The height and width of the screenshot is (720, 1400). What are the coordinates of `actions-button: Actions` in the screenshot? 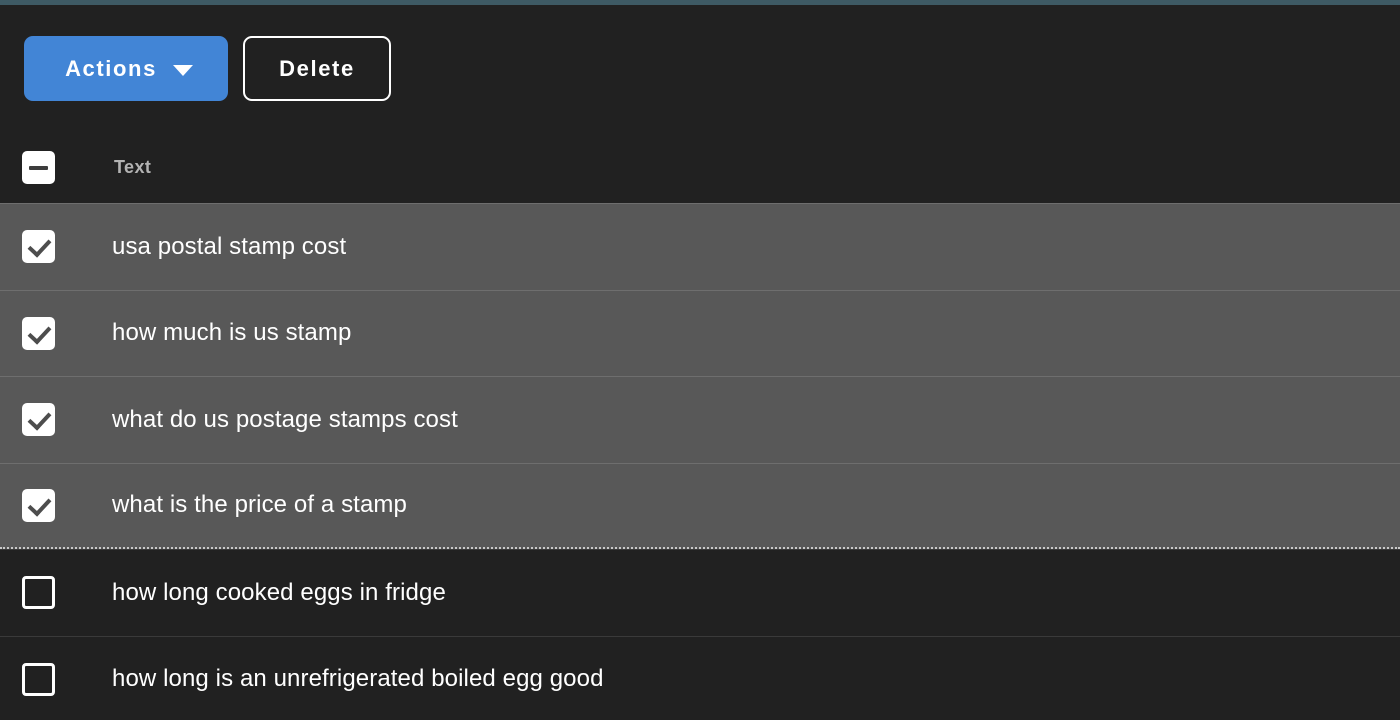 It's located at (126, 68).